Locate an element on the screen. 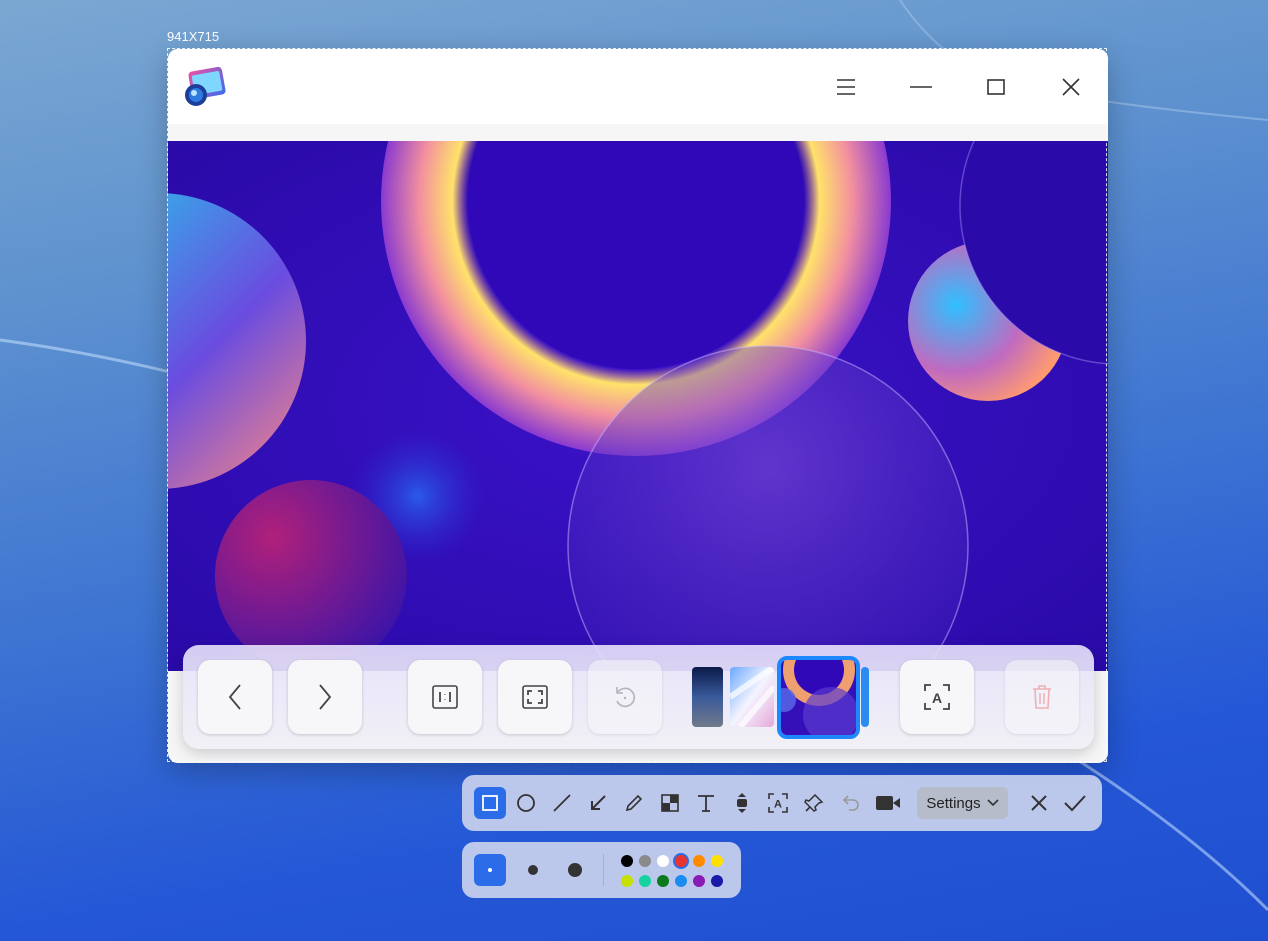  line-icon is located at coordinates (562, 803).